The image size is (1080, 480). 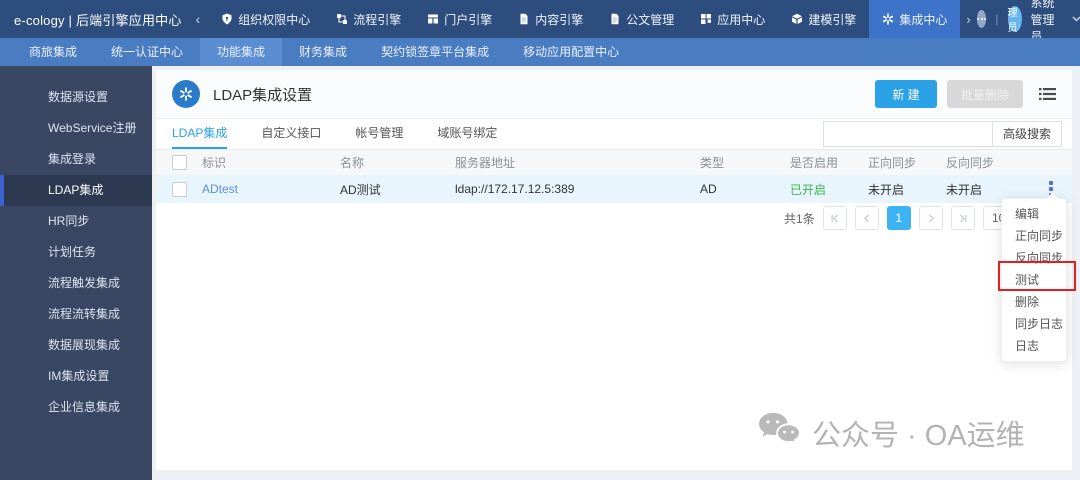 What do you see at coordinates (1034, 280) in the screenshot?
I see `menu-item-test: 测试` at bounding box center [1034, 280].